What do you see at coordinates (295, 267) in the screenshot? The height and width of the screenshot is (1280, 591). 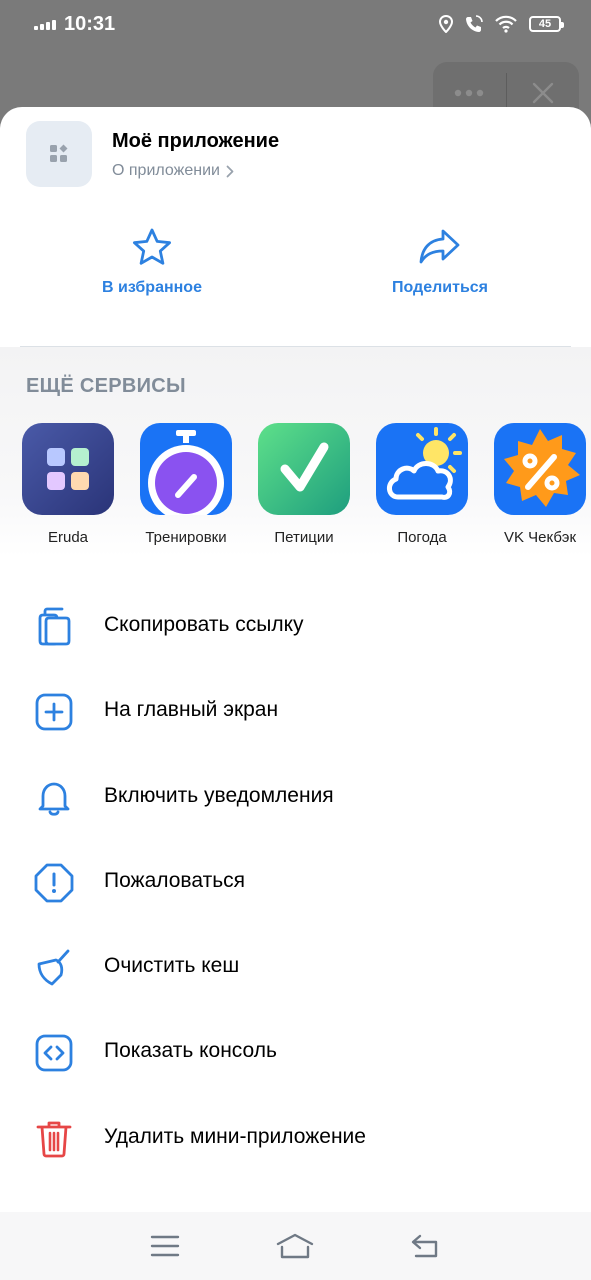 I see `quick-actions: В избранное Поделиться` at bounding box center [295, 267].